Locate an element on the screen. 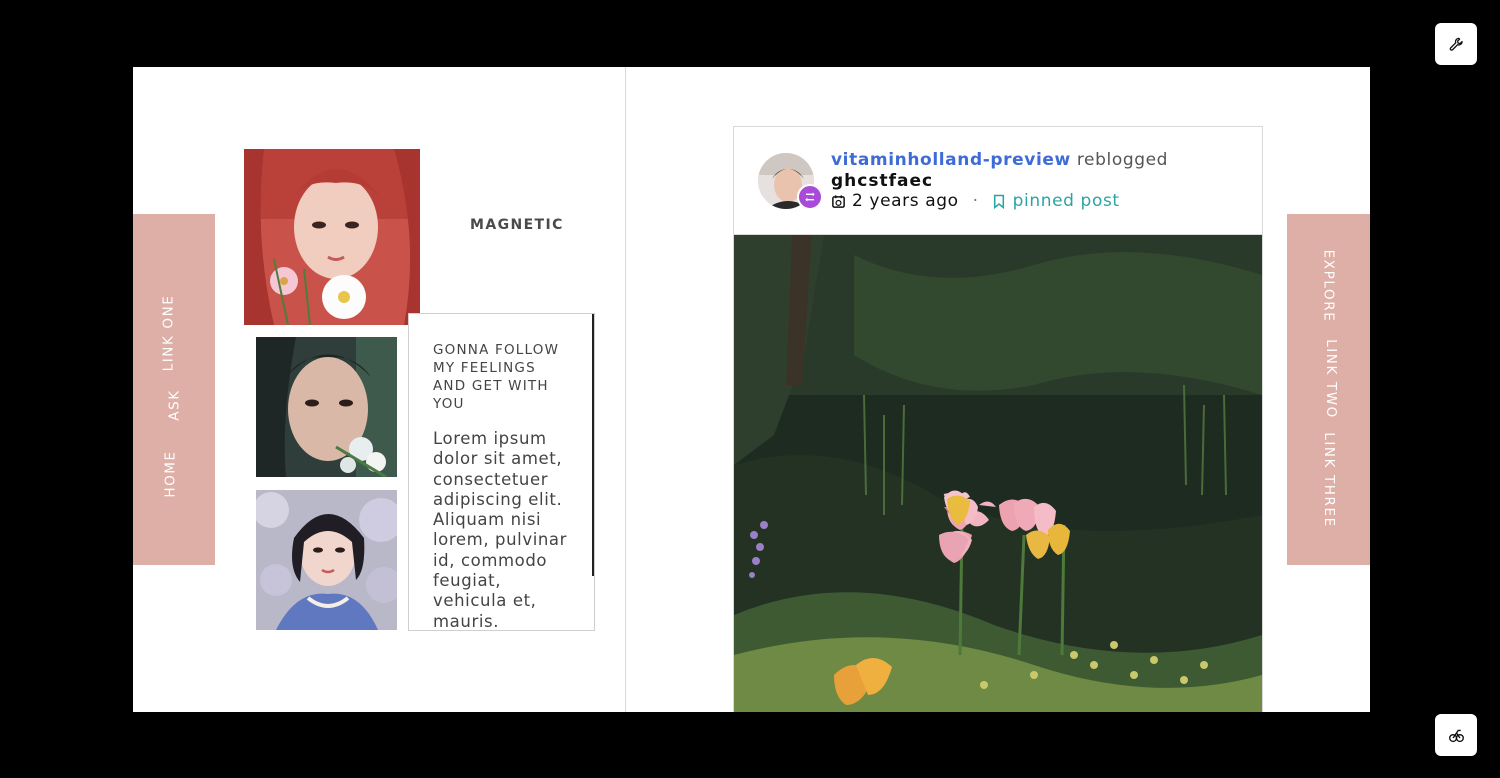 The width and height of the screenshot is (1500, 778). tumblr-button is located at coordinates (1456, 735).